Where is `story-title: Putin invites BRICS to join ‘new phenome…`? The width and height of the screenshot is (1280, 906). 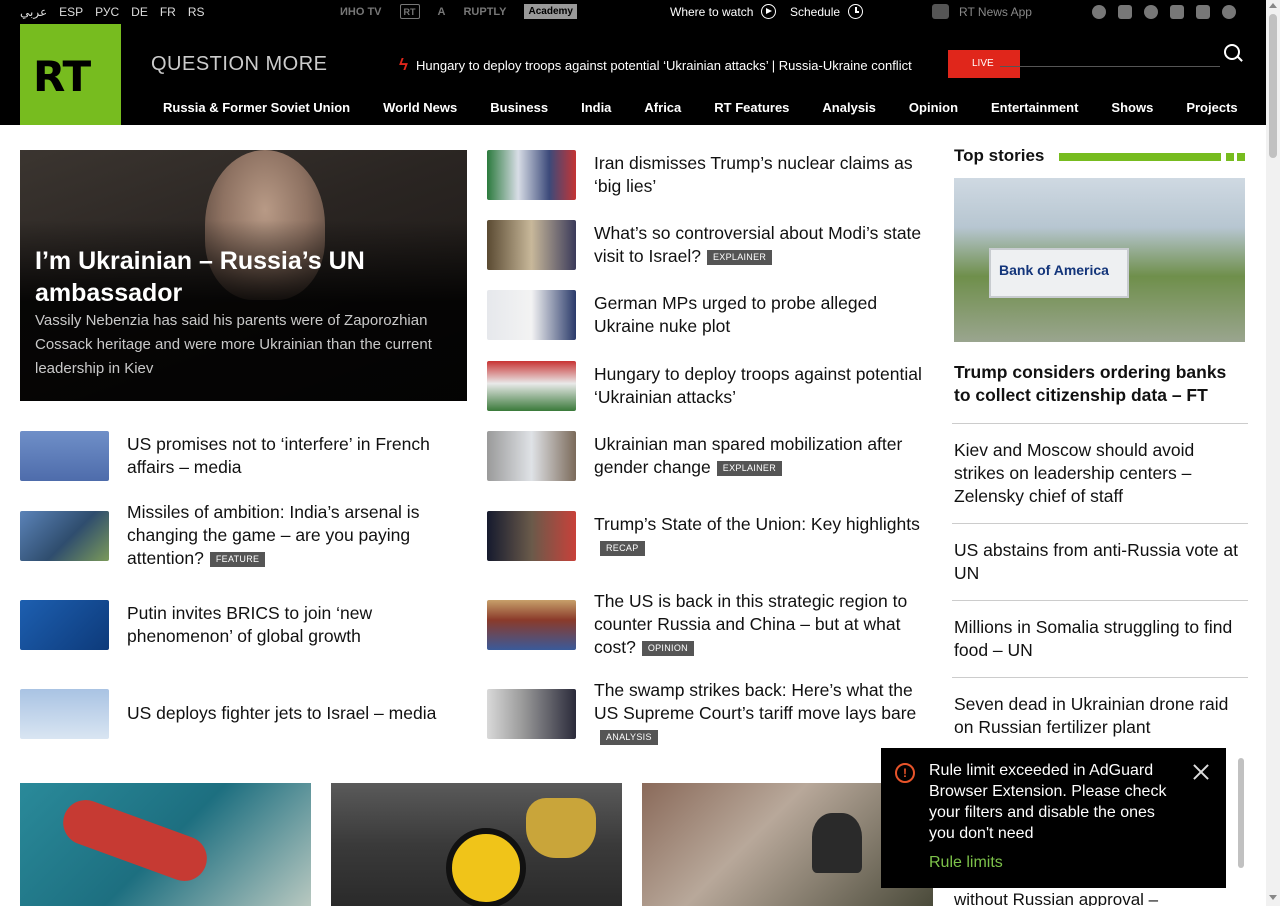
story-title: Putin invites BRICS to join ‘new phenome… is located at coordinates (292, 625).